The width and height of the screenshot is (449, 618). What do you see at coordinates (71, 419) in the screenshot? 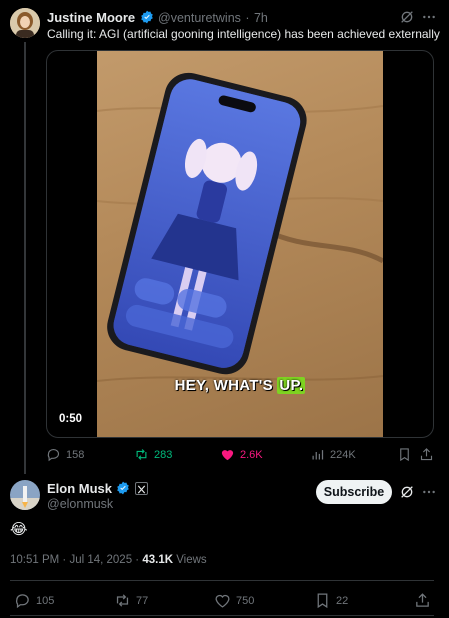
I see `video-duration: 0:50` at bounding box center [71, 419].